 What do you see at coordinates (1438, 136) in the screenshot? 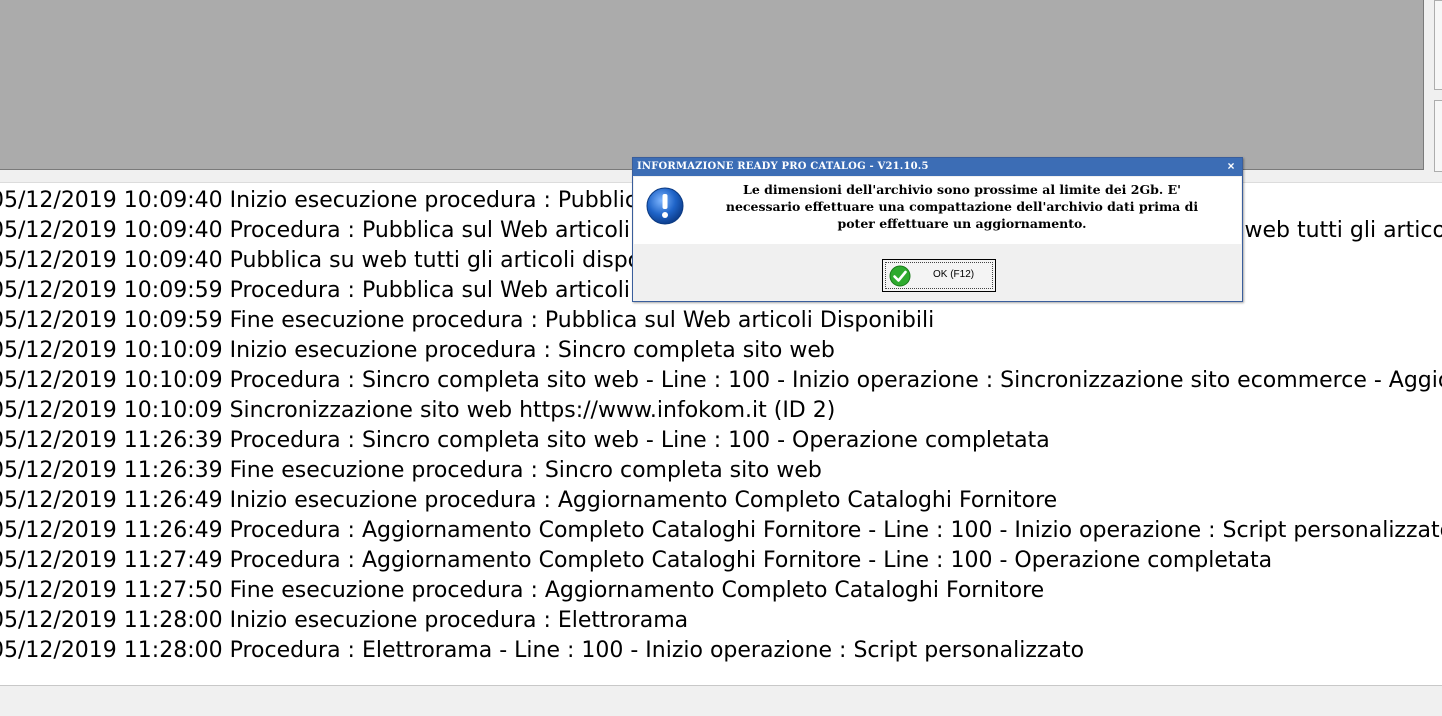
I see `right-side-button-bottom` at bounding box center [1438, 136].